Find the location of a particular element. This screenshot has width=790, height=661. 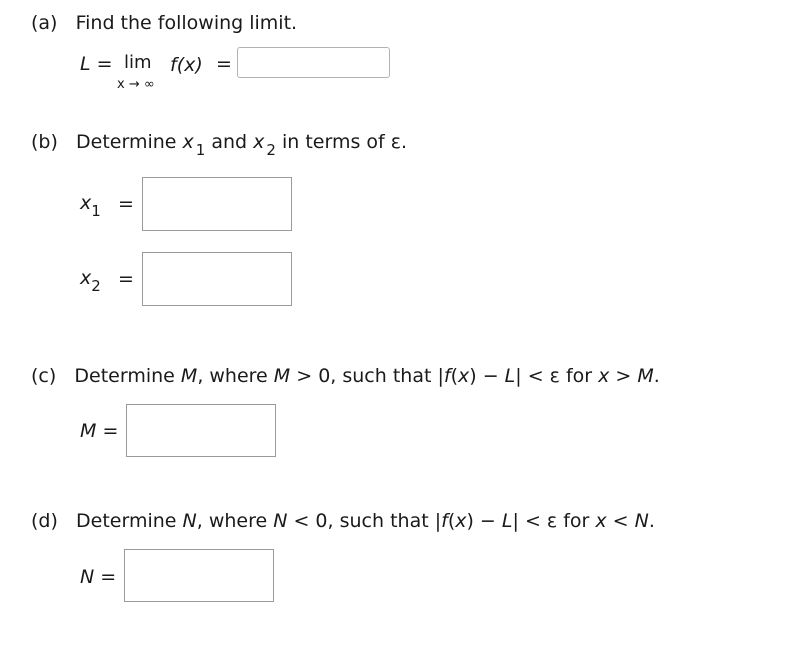

part-d-text: Determine is located at coordinates (129, 521).